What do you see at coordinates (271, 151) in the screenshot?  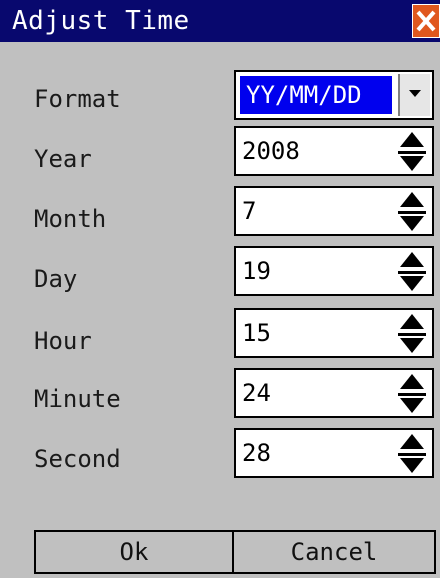 I see `year-value: 2008` at bounding box center [271, 151].